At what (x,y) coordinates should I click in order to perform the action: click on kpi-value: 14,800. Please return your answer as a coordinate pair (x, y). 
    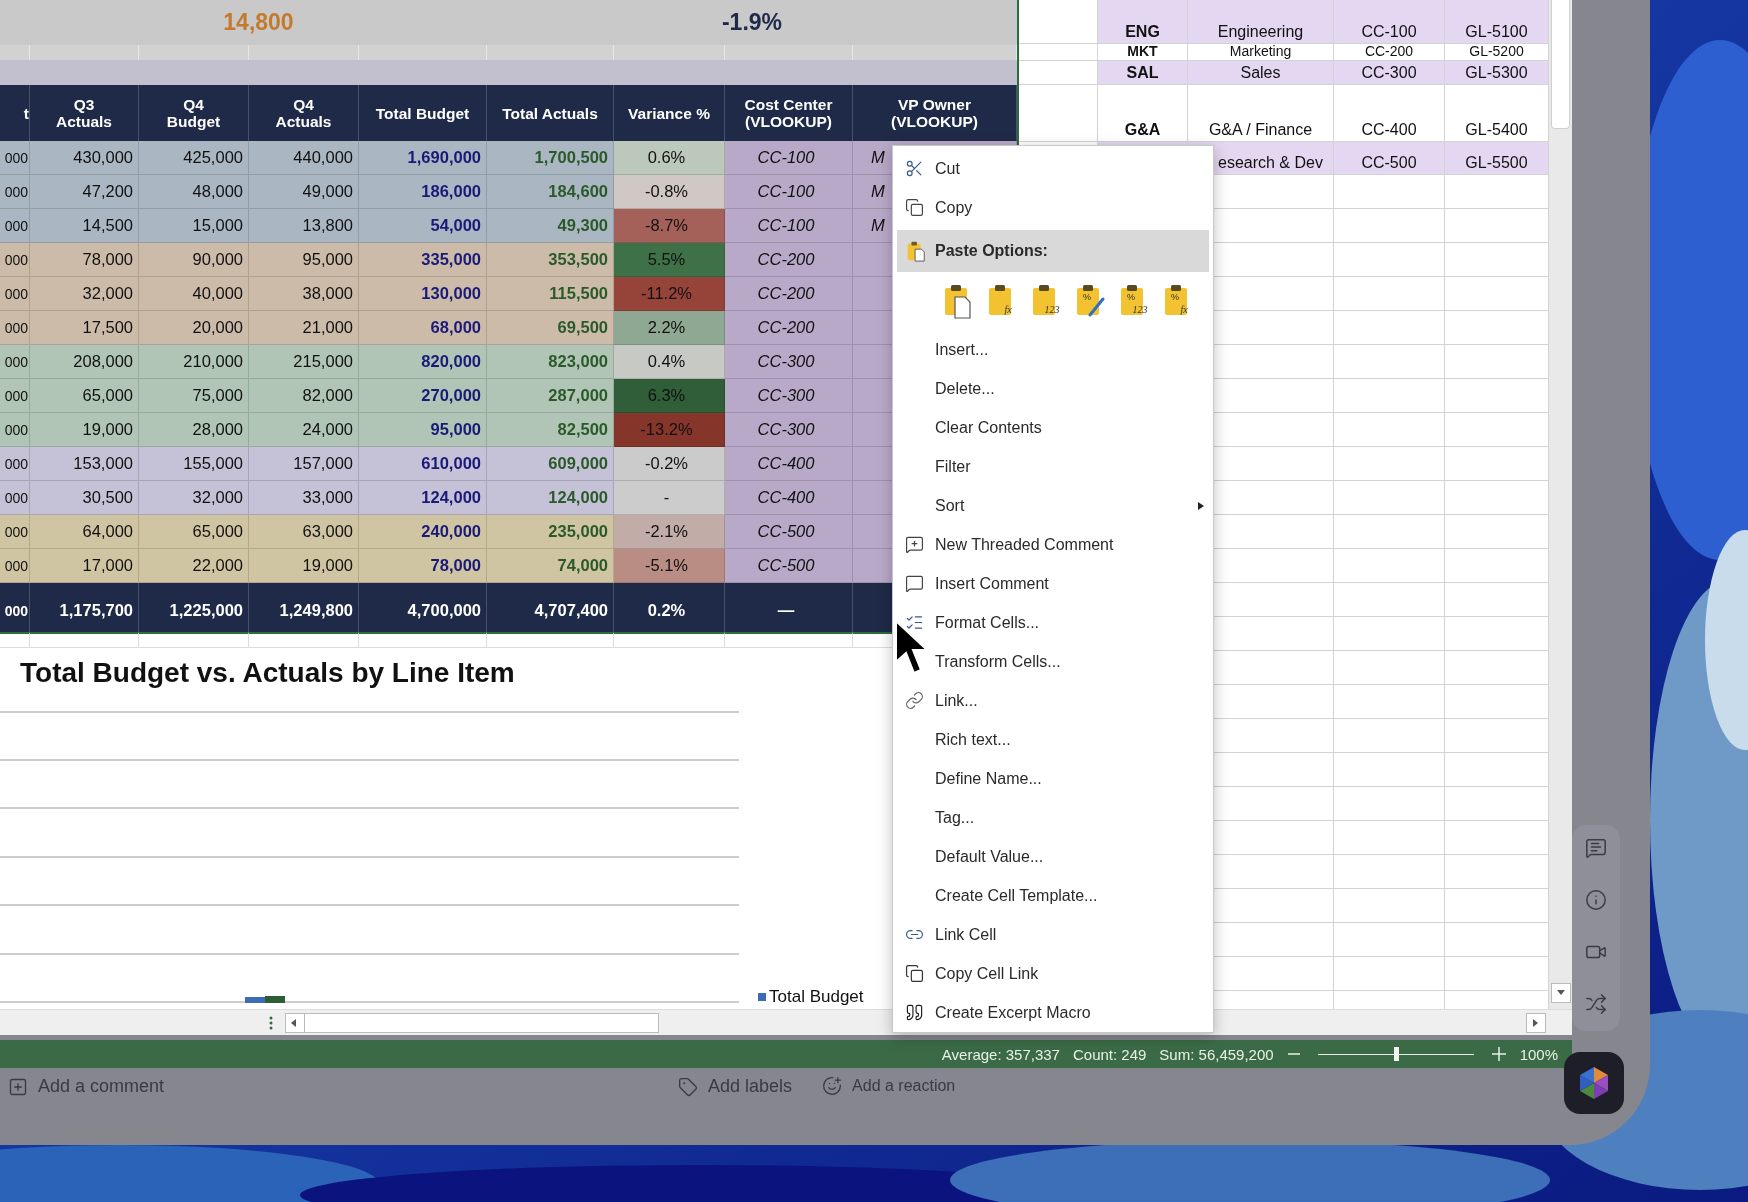
    Looking at the image, I should click on (258, 22).